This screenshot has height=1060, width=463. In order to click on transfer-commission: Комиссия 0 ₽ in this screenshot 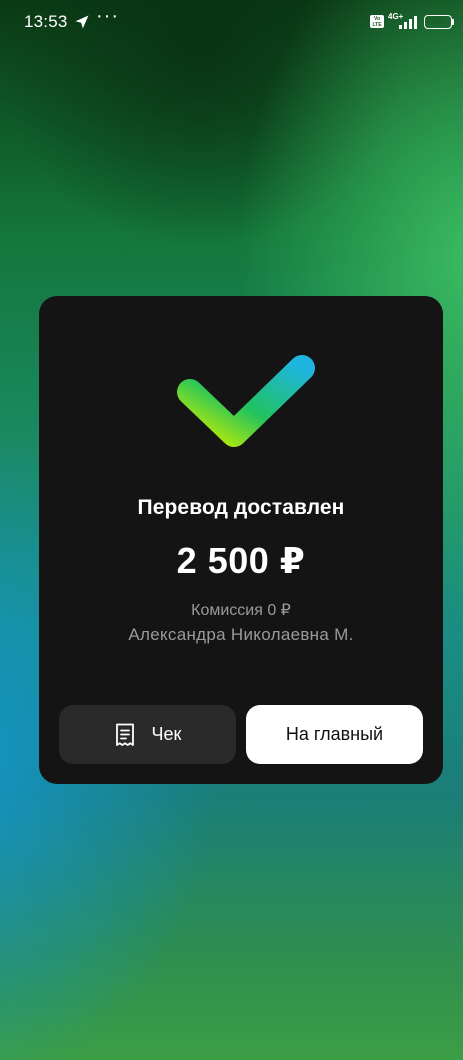, I will do `click(241, 610)`.